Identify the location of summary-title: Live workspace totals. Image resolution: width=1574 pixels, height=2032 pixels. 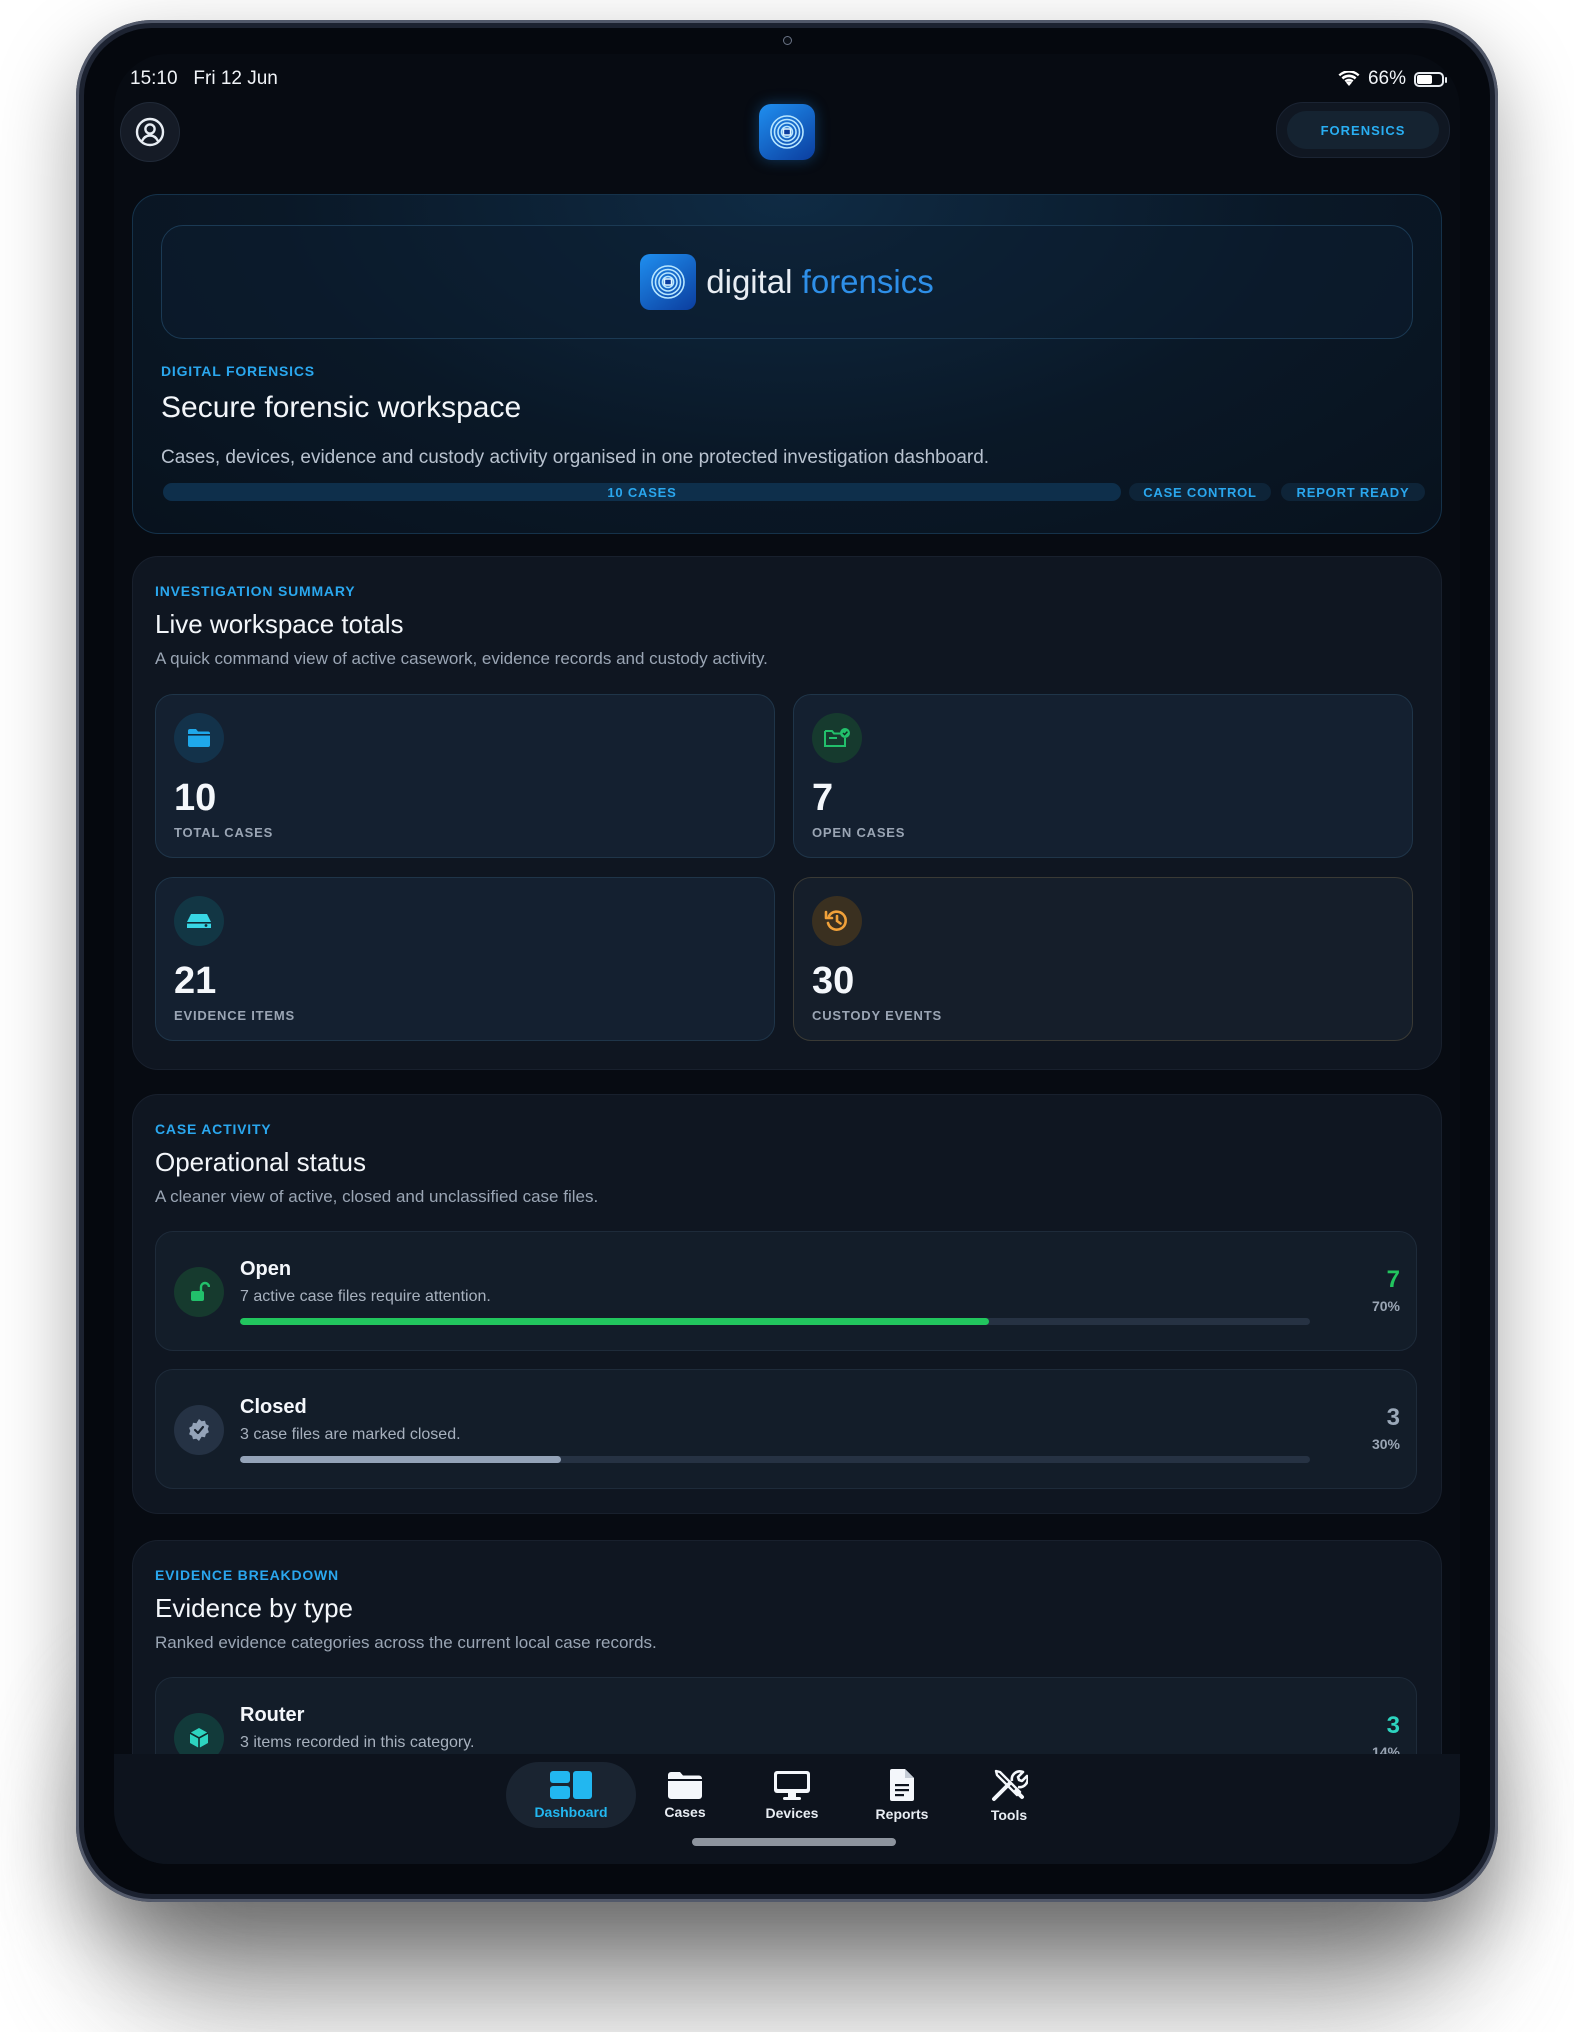
(279, 624).